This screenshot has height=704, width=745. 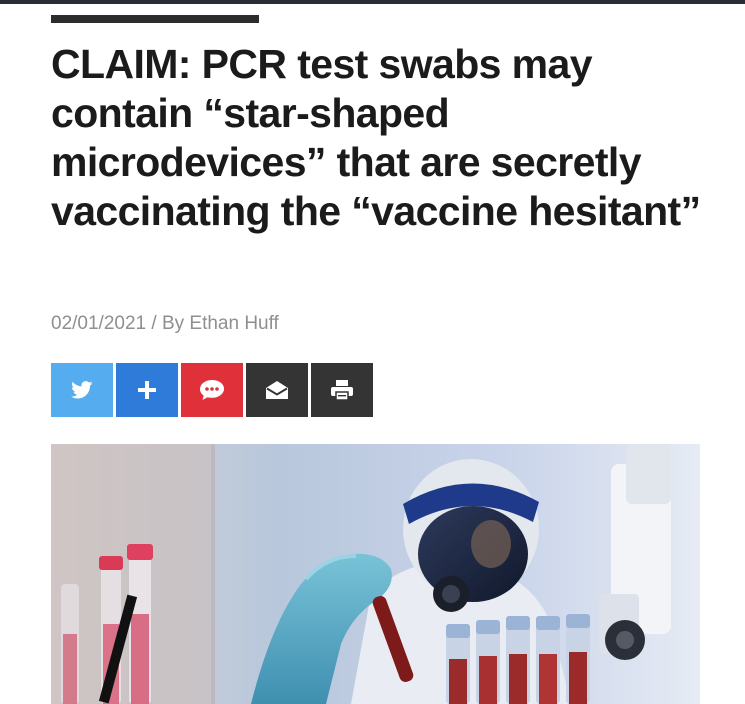 I want to click on article-author: Ethan Huff, so click(x=233, y=323).